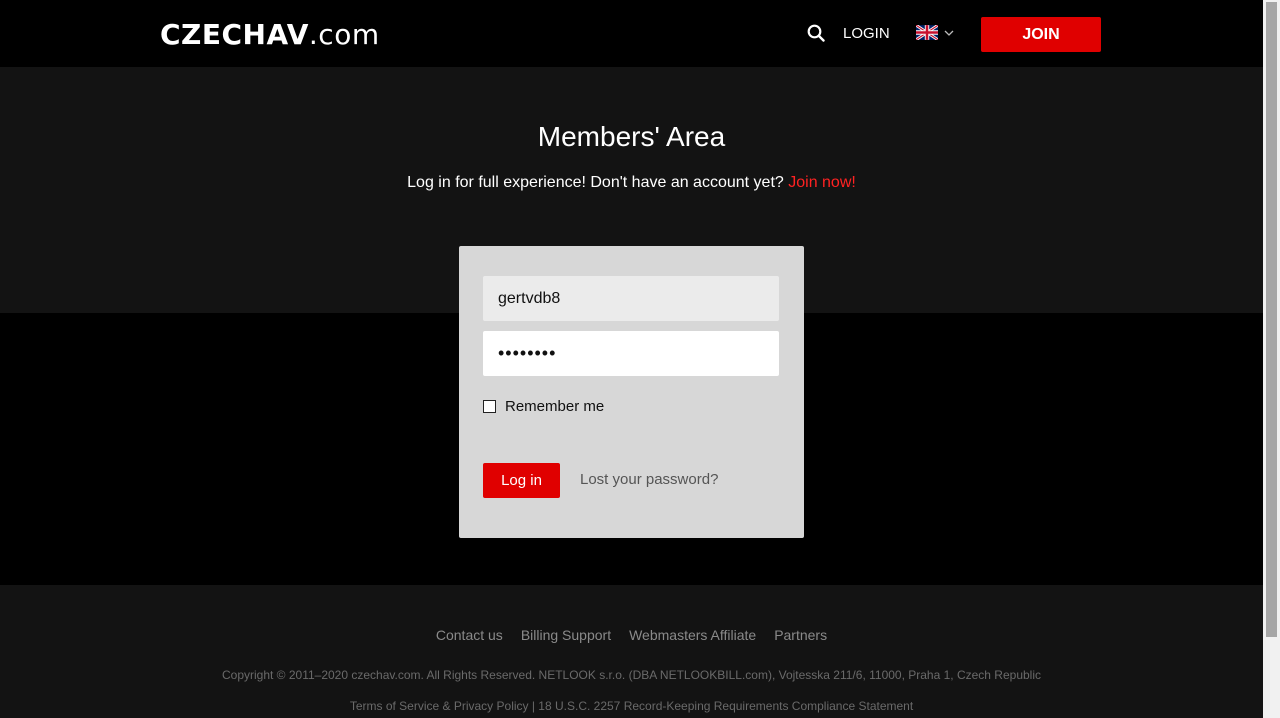  I want to click on footer-link-billing: Billing Support, so click(566, 635).